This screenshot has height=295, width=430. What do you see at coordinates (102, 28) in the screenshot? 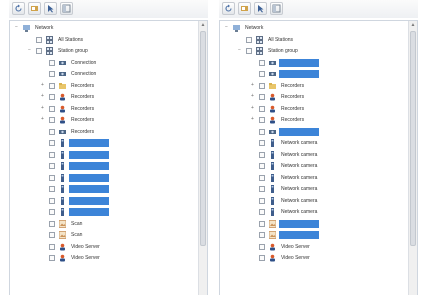
I see `tree-row: − Network` at bounding box center [102, 28].